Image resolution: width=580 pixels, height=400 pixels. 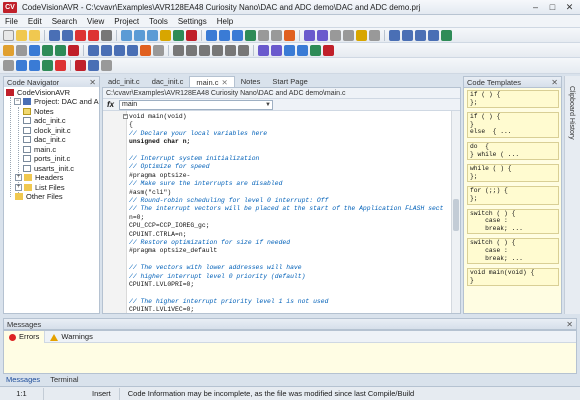 I want to click on check-syntax-icon, so click(x=47, y=50).